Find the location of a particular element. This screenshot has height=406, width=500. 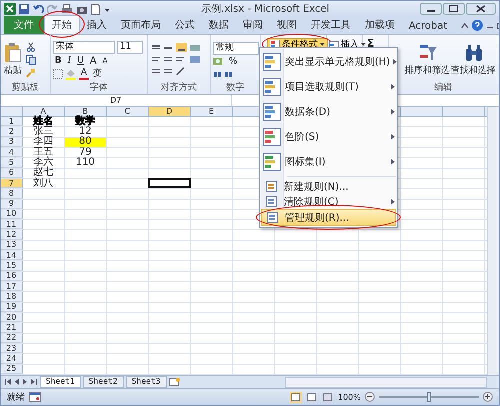

print-icon is located at coordinates (67, 9).